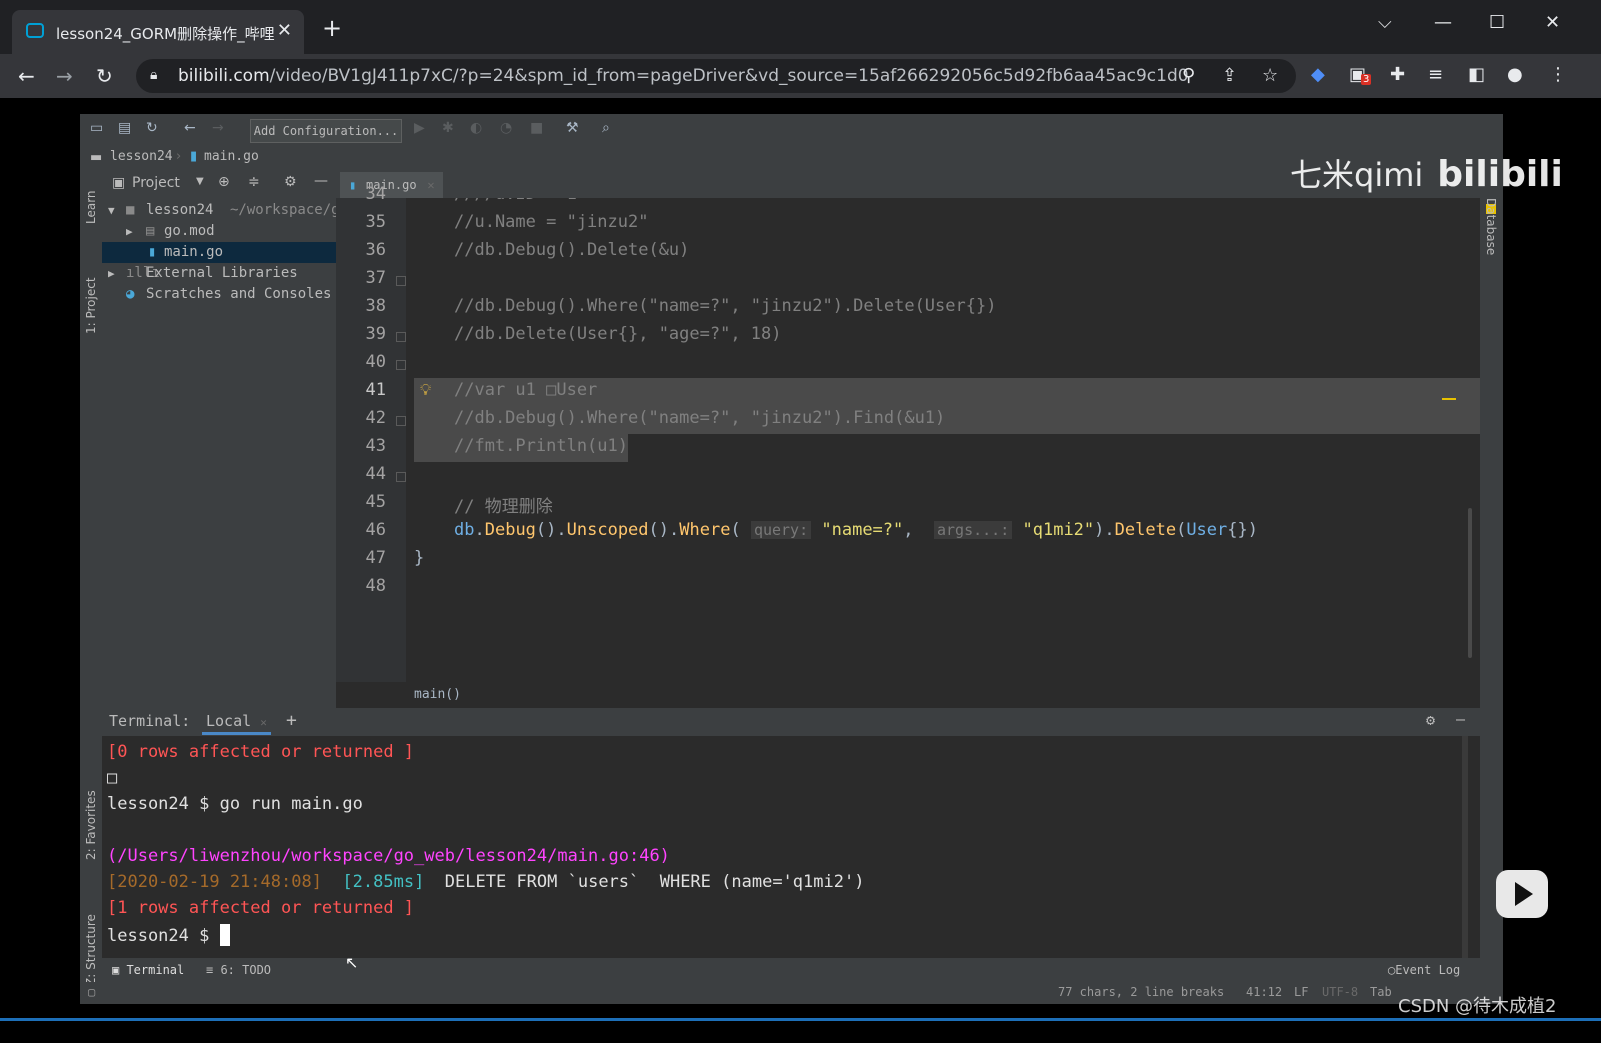 The width and height of the screenshot is (1601, 1043). Describe the element at coordinates (111, 210) in the screenshot. I see `tree-expand-icon: ▼` at that location.